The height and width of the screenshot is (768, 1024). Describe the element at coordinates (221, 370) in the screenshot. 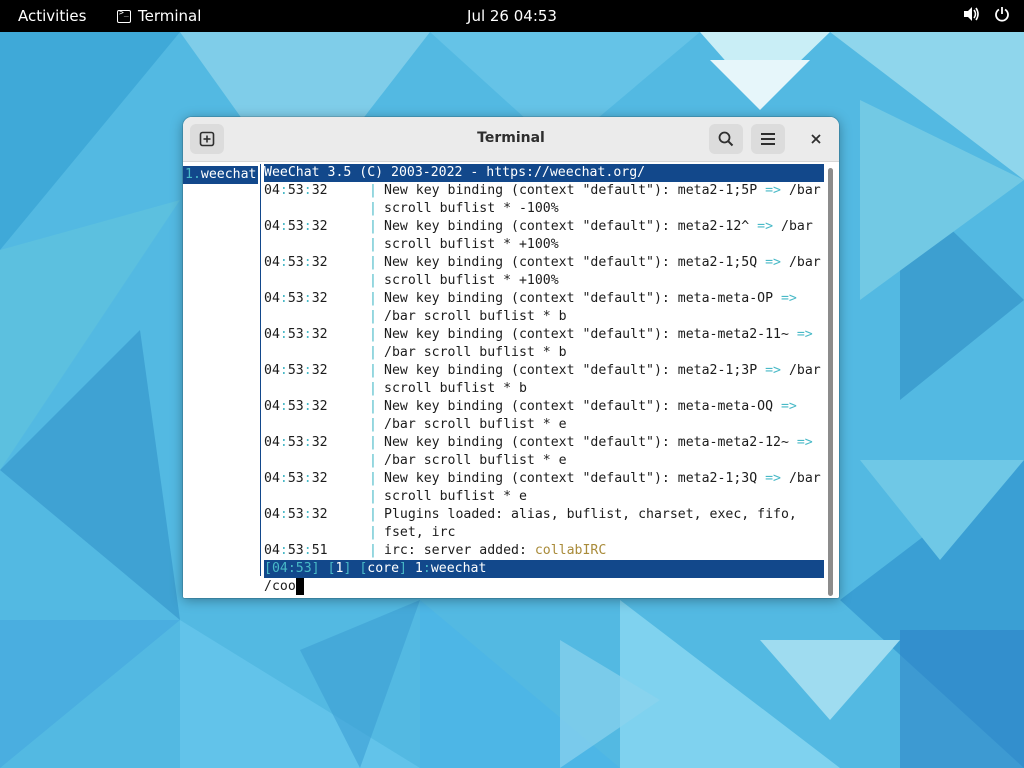

I see `buflist-pane: 1.weechat` at that location.